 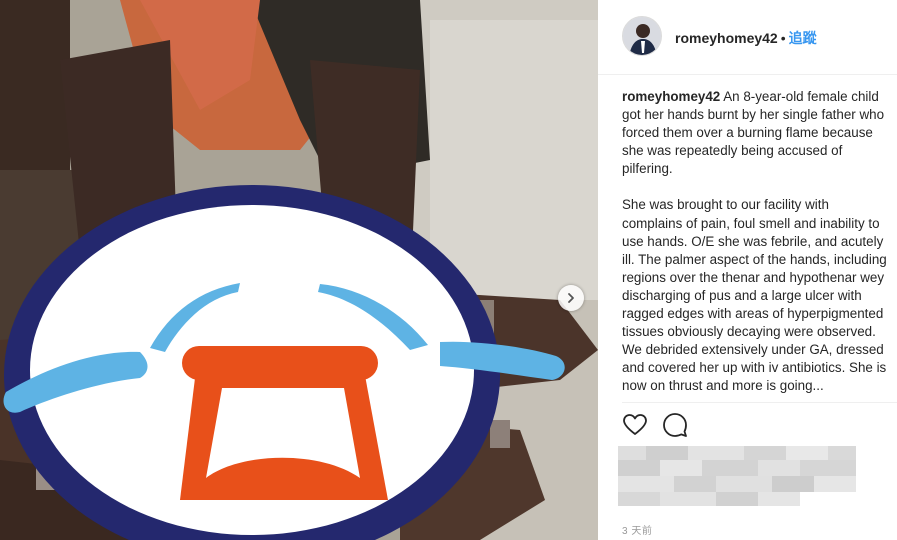 I want to click on header-line: romeyhomey42 • 追蹤, so click(x=746, y=38).